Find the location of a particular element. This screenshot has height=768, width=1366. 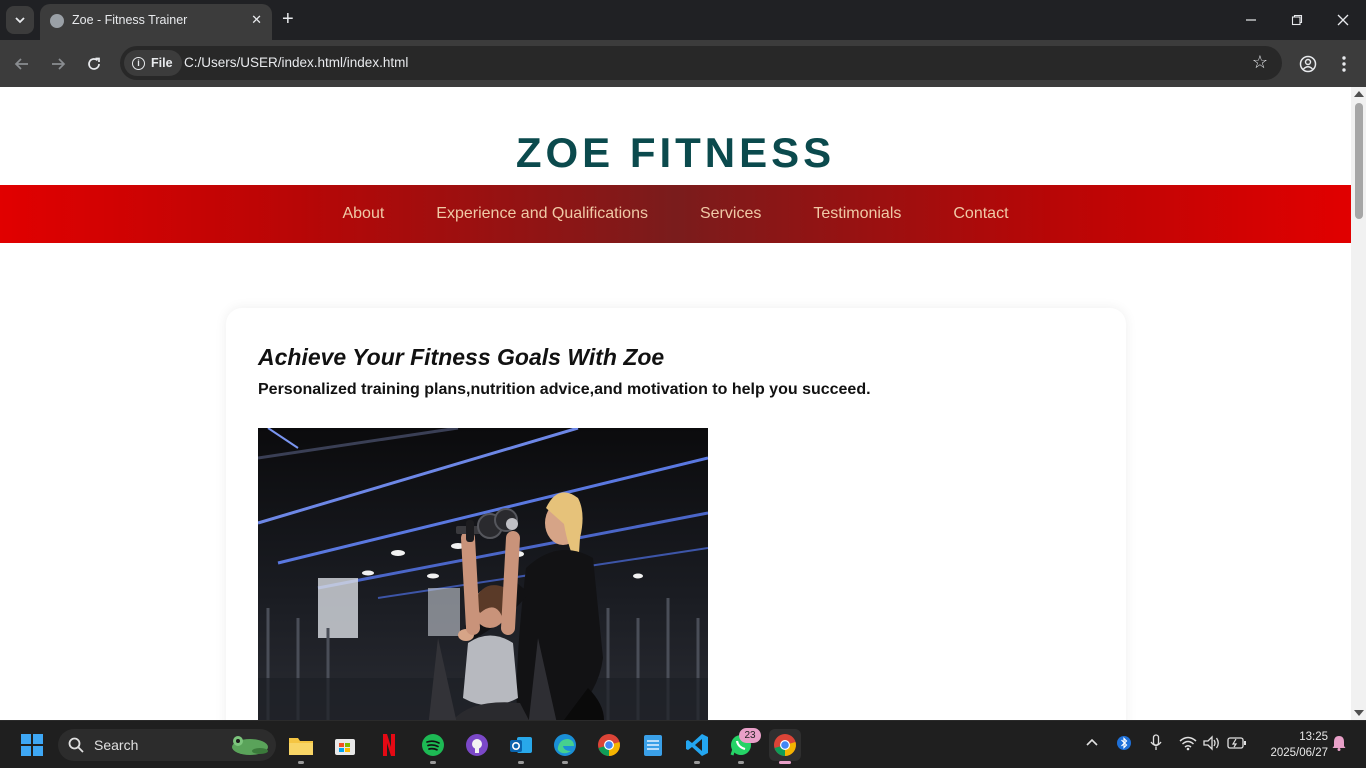

minimize-icon is located at coordinates (1251, 20).